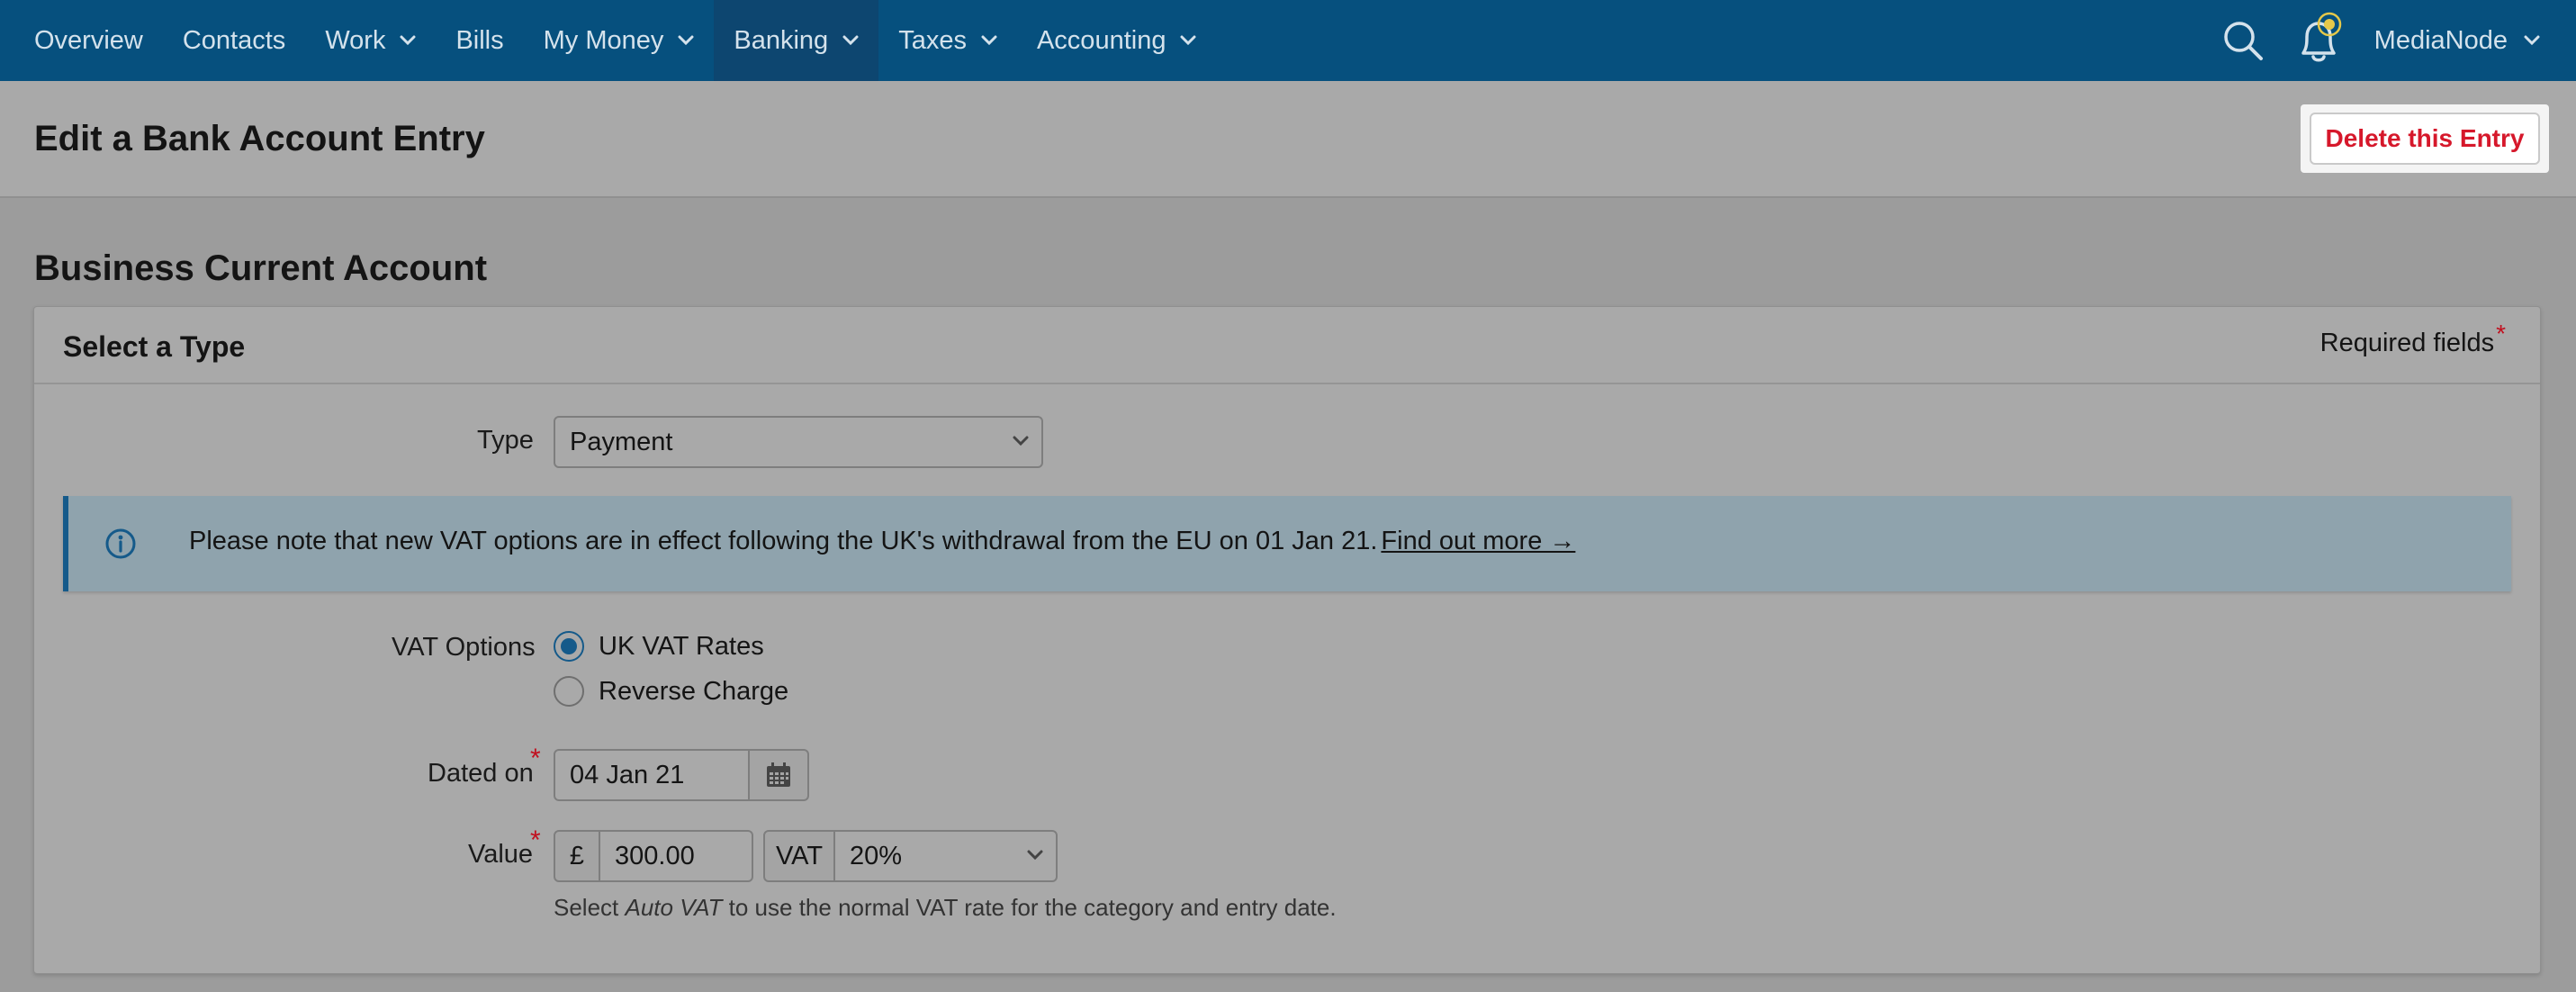  I want to click on vat-options-label: VAT Options, so click(464, 647).